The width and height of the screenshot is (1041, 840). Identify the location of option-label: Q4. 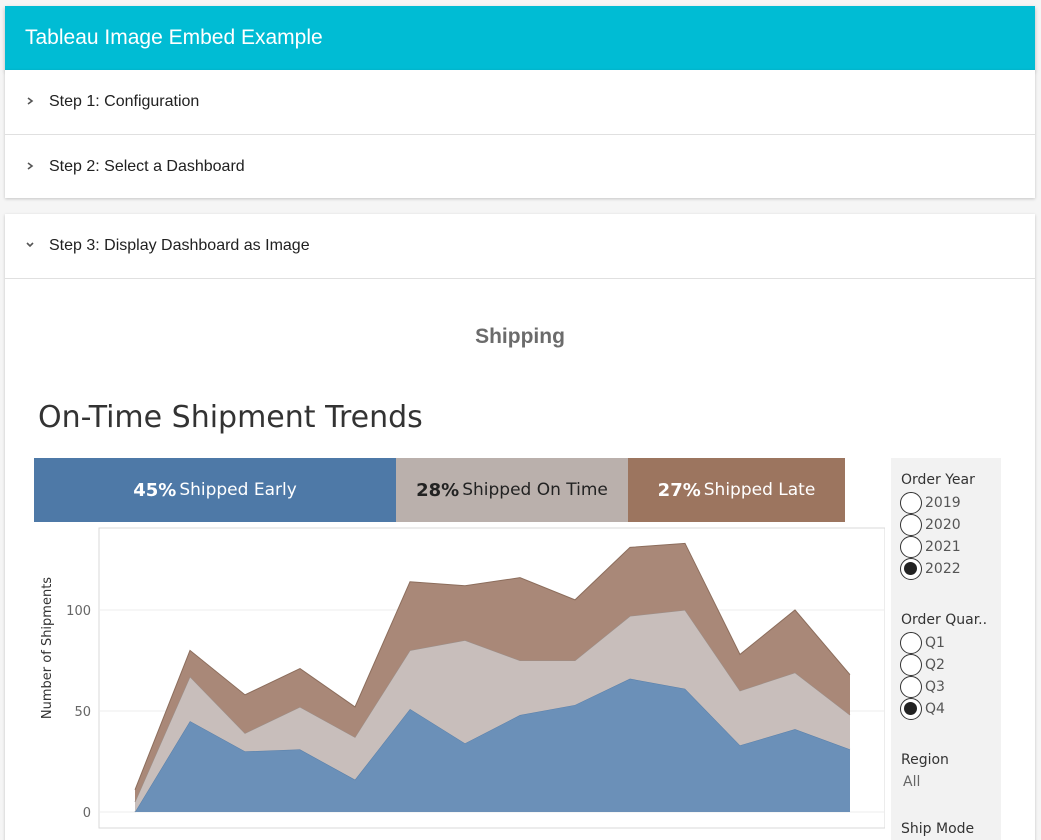
(935, 709).